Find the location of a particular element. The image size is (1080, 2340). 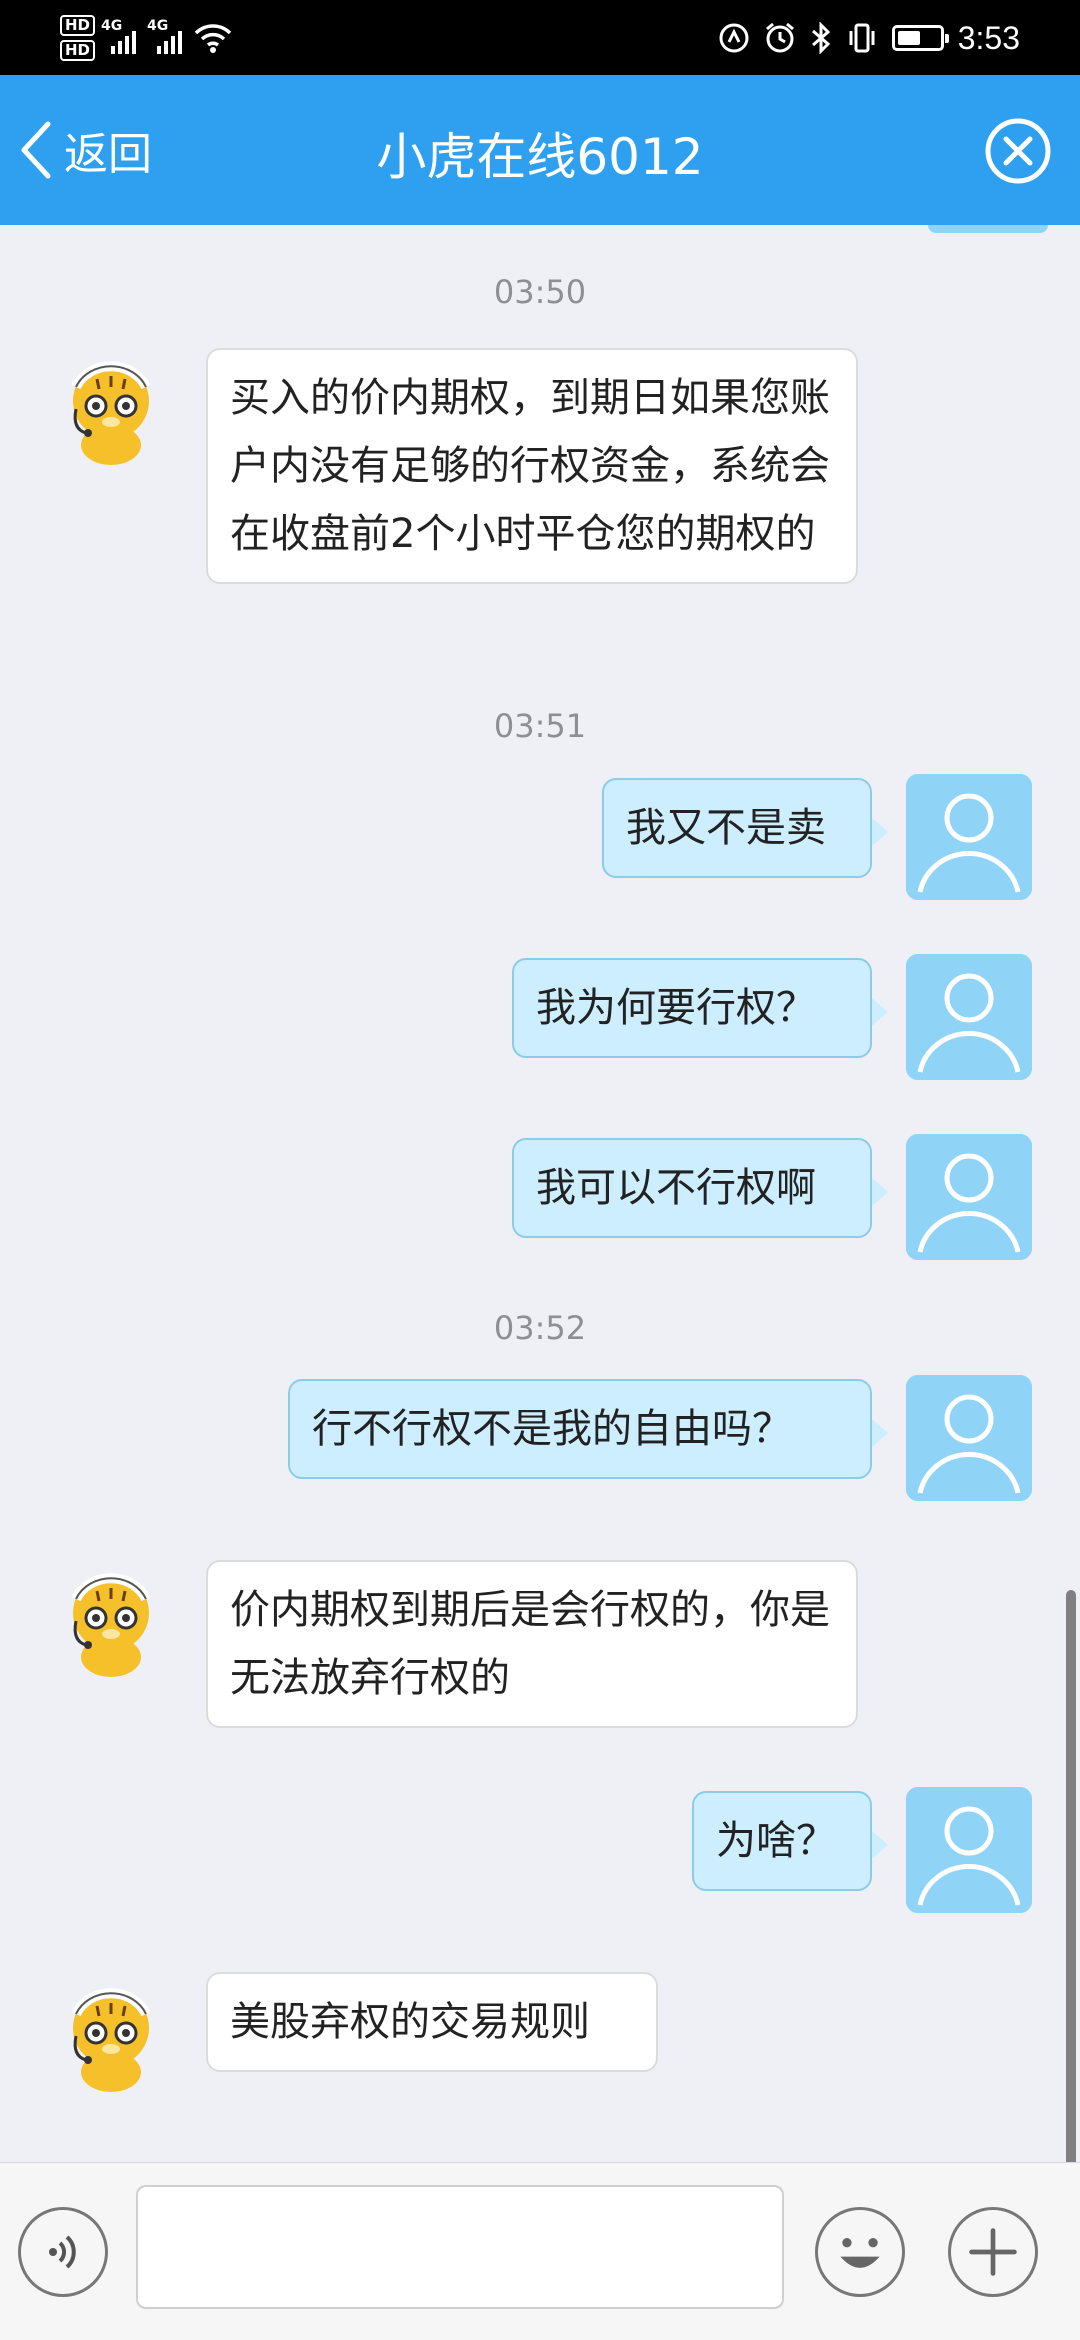

plus-icon is located at coordinates (993, 2252).